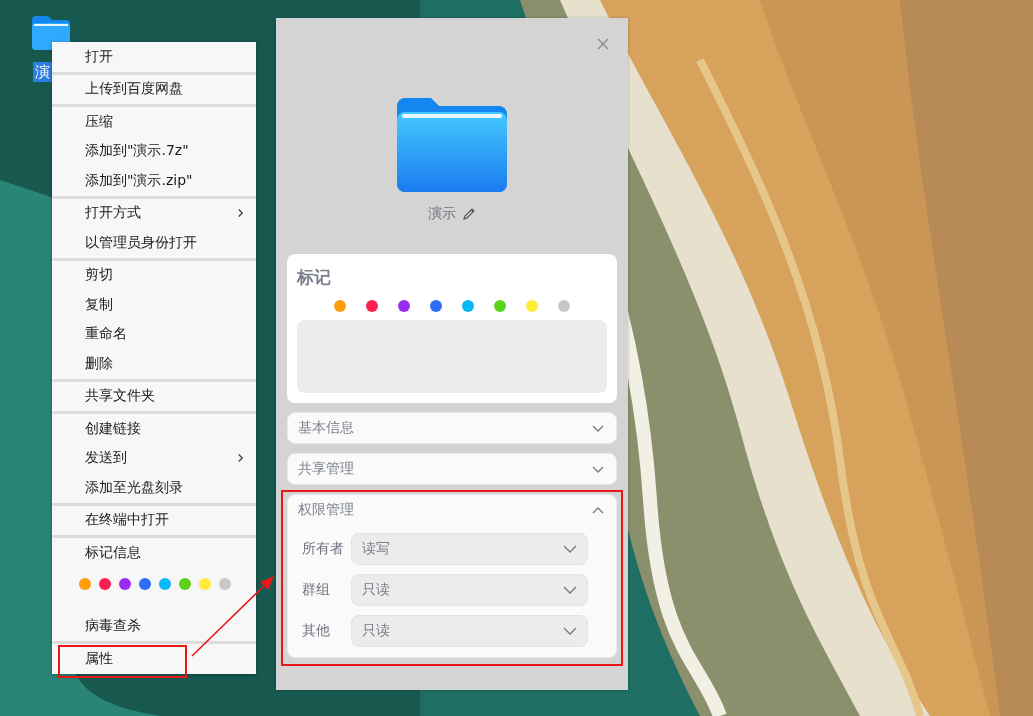 The image size is (1033, 716). Describe the element at coordinates (154, 488) in the screenshot. I see `menu-item: 添加至光盘刻录` at that location.